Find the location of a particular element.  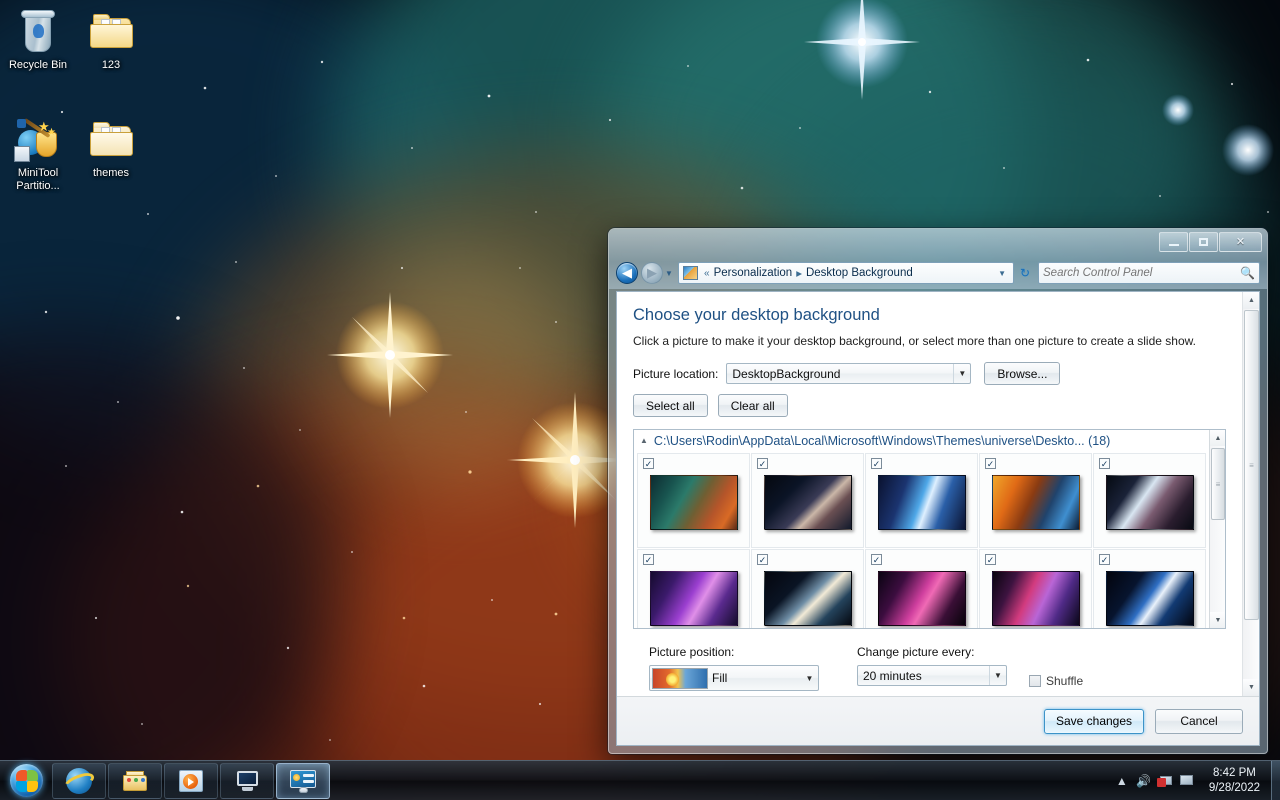

clock: 8:42 PM 9/28/2022 is located at coordinates (1234, 781).